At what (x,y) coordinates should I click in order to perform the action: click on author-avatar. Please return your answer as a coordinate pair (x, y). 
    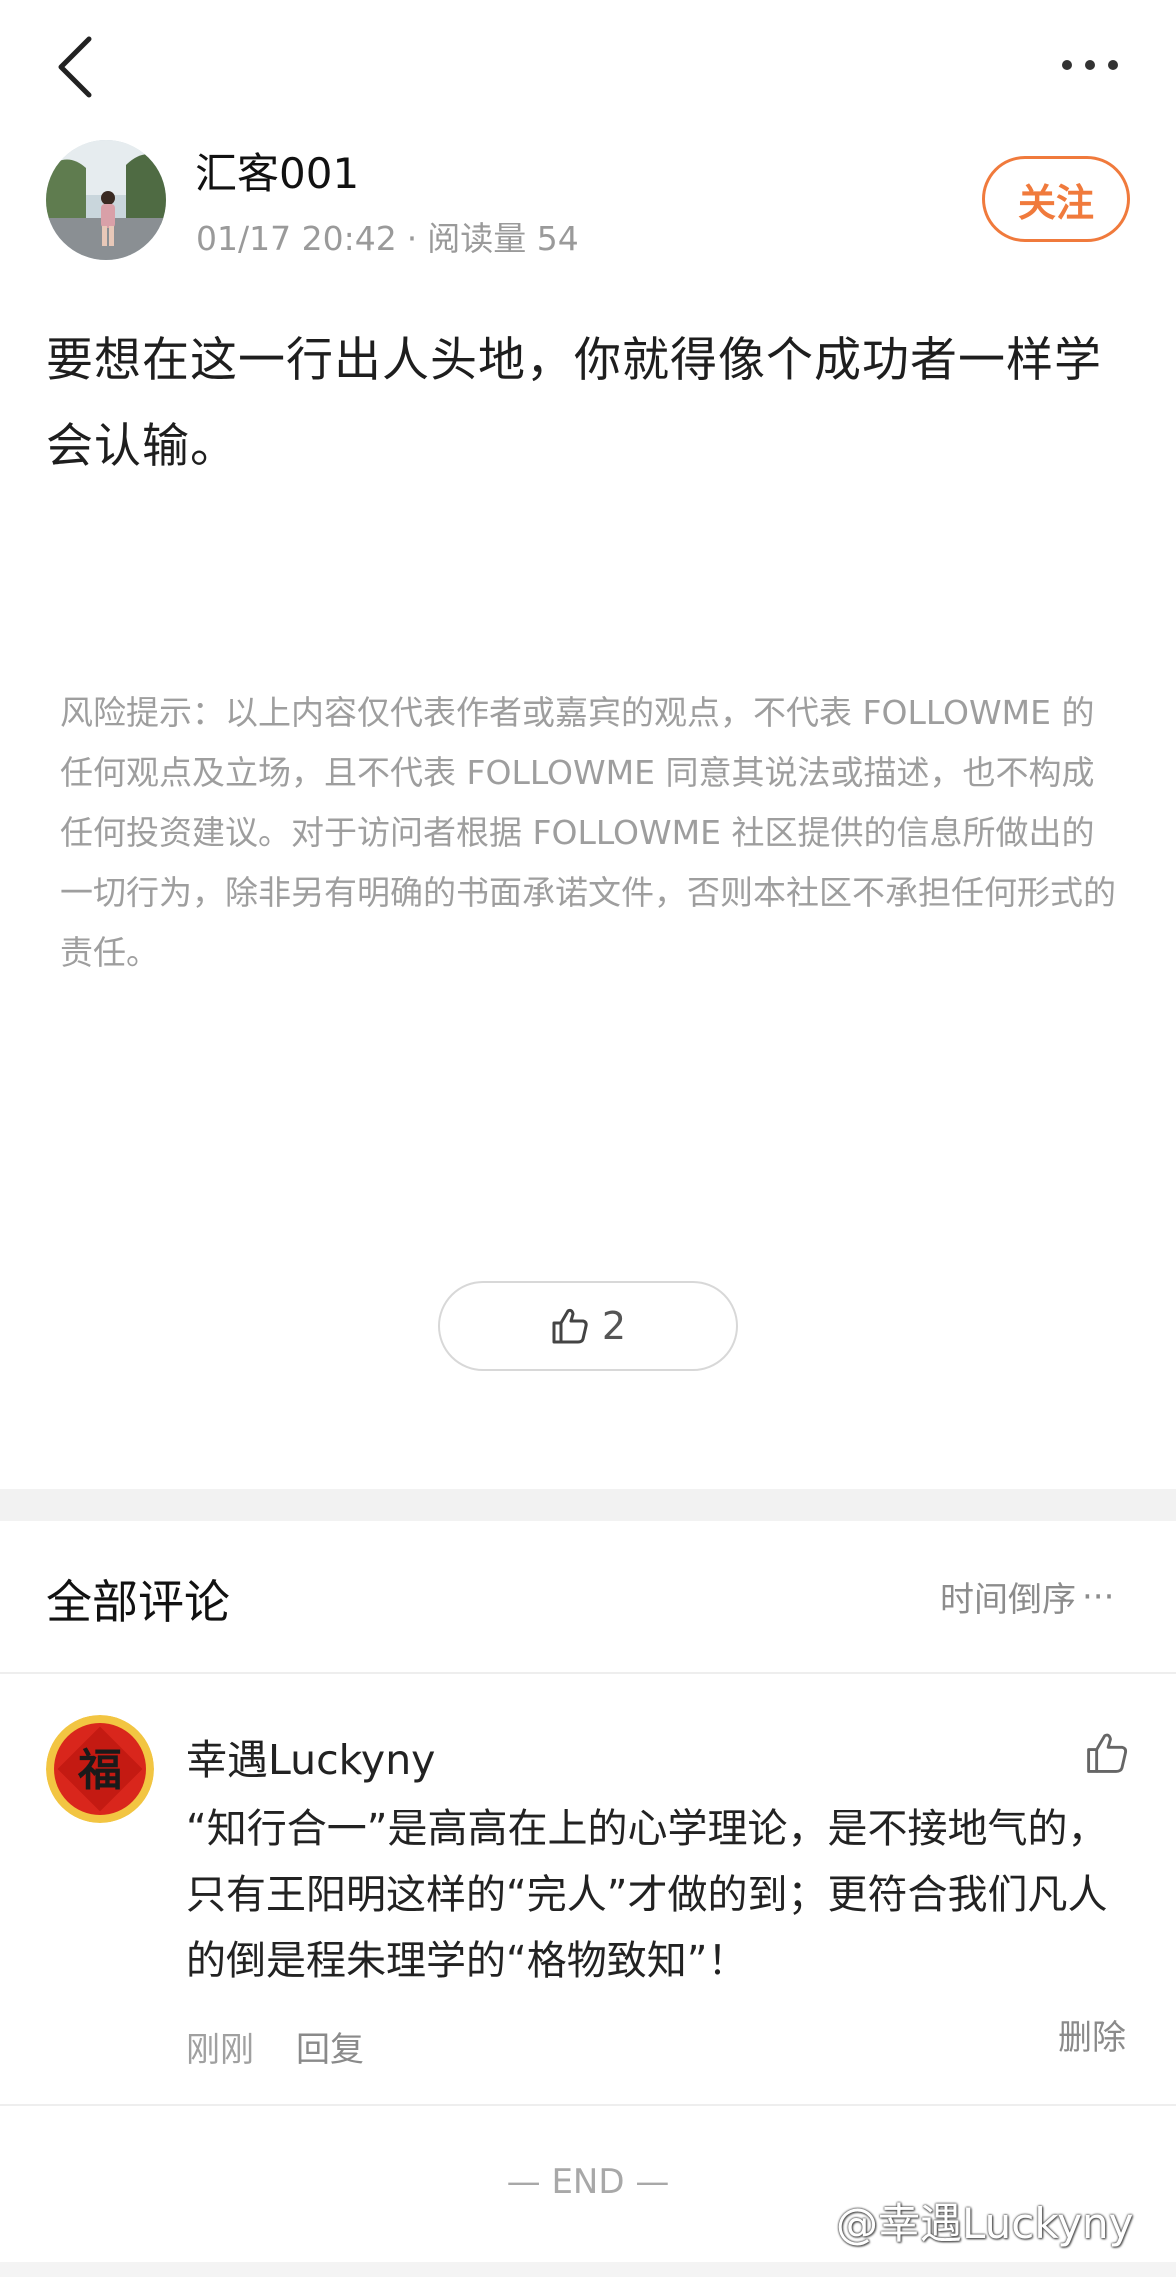
    Looking at the image, I should click on (106, 200).